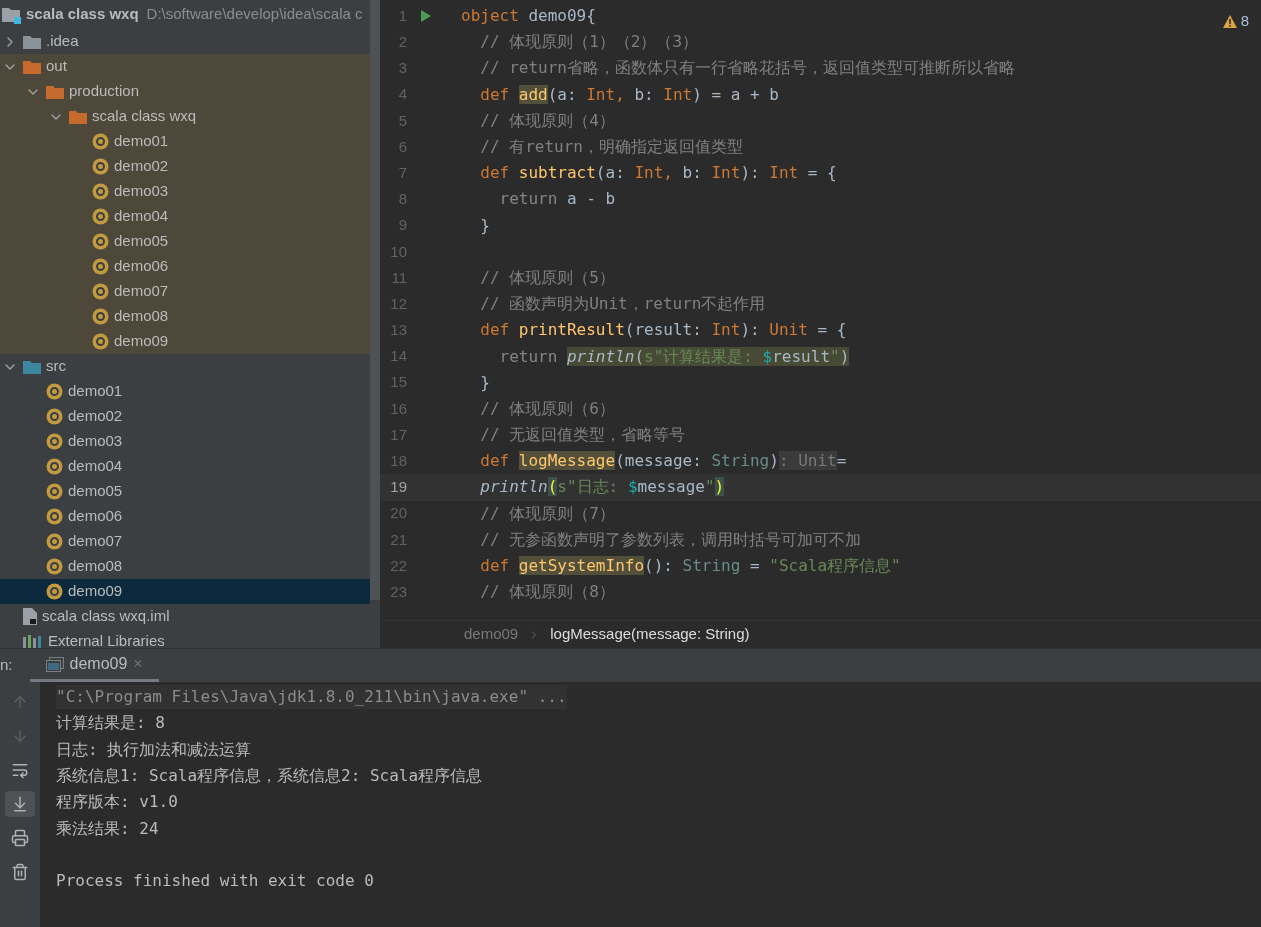 The width and height of the screenshot is (1261, 927). What do you see at coordinates (104, 91) in the screenshot?
I see `tree-item-label: production` at bounding box center [104, 91].